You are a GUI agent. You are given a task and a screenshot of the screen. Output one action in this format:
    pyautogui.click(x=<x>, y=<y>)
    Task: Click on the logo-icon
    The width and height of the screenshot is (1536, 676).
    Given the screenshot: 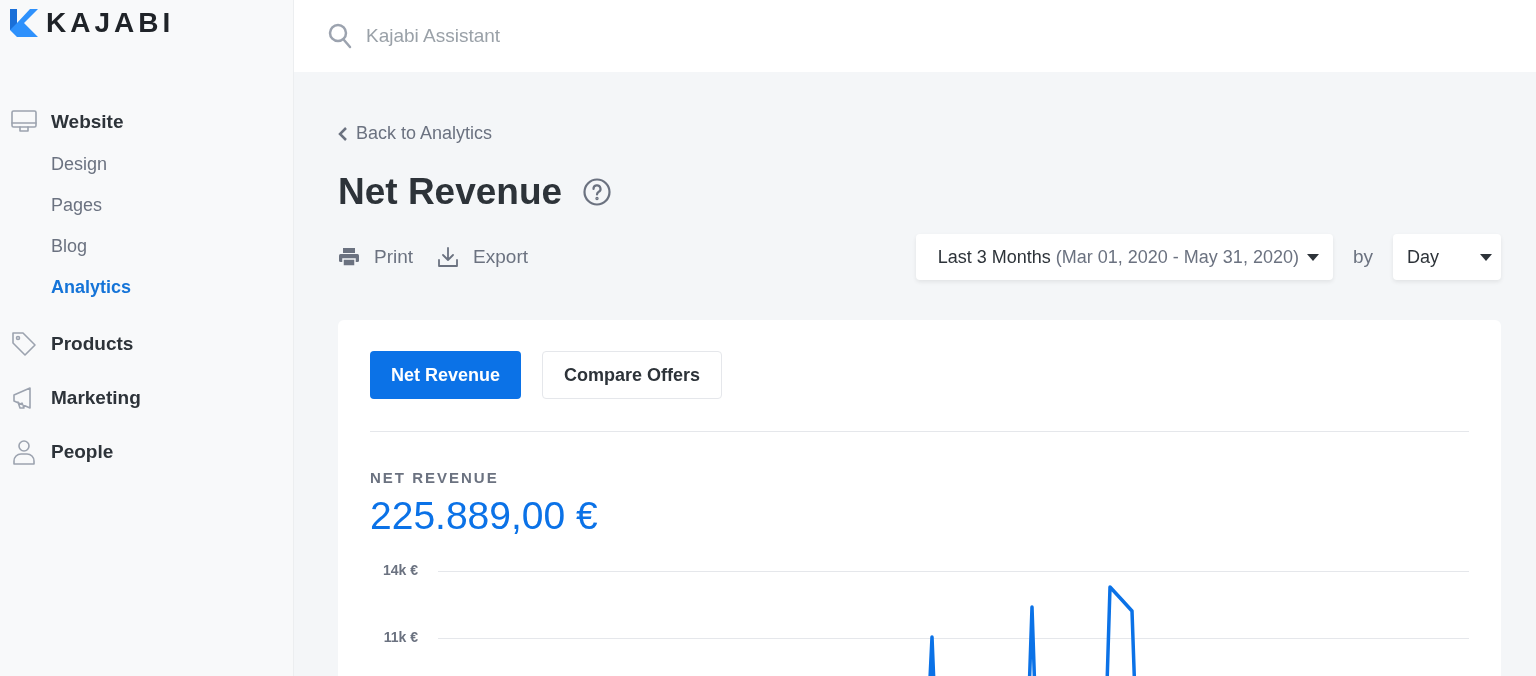 What is the action you would take?
    pyautogui.click(x=24, y=23)
    